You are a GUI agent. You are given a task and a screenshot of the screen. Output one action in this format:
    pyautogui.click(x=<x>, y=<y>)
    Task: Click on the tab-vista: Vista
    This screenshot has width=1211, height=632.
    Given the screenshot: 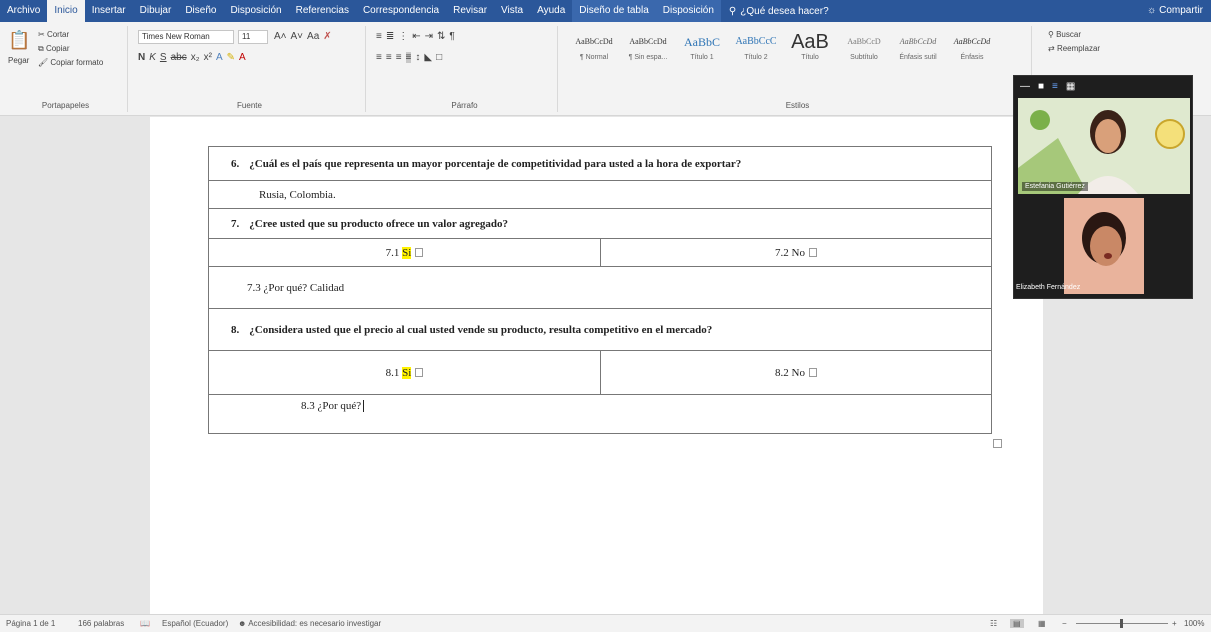 What is the action you would take?
    pyautogui.click(x=512, y=11)
    